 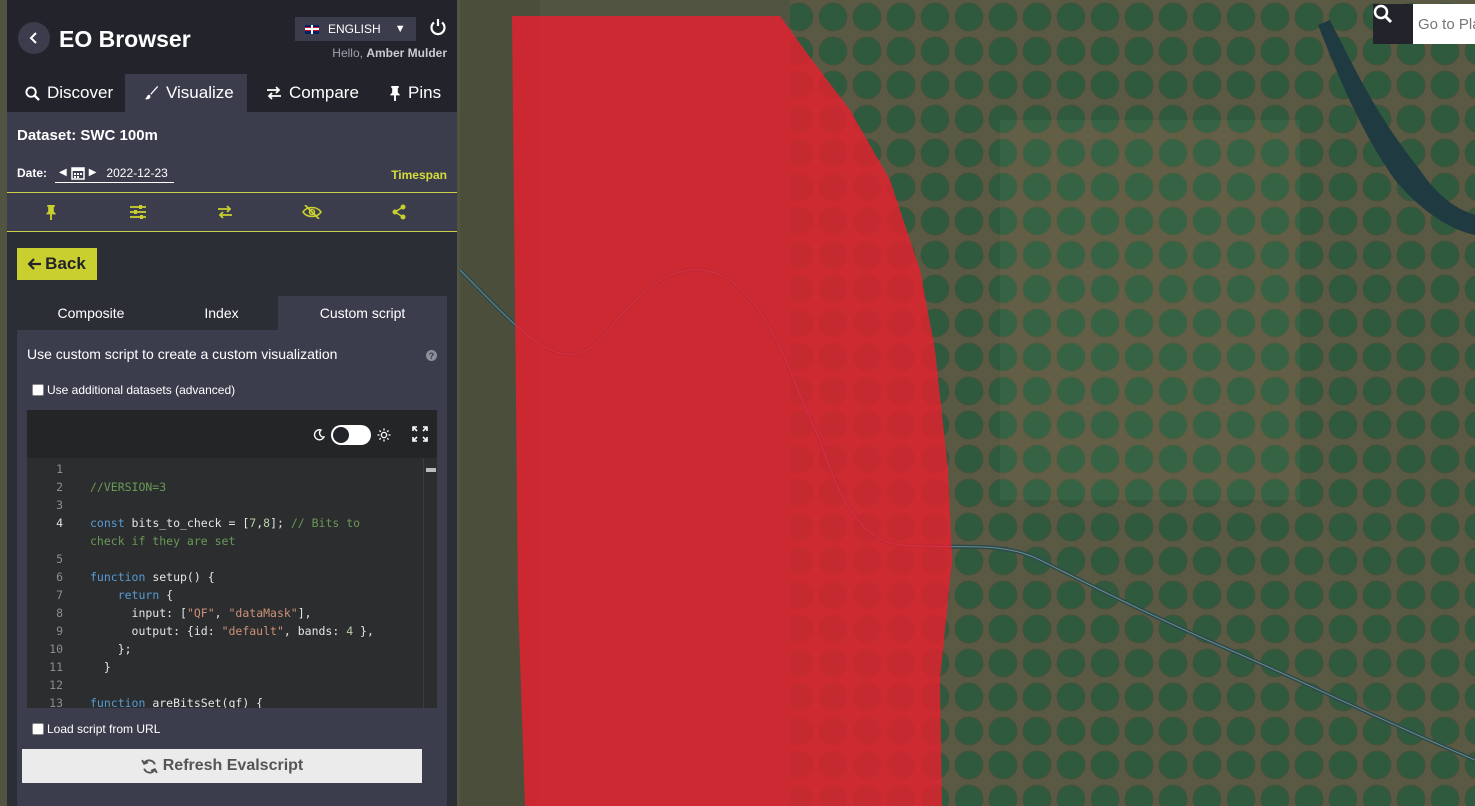 What do you see at coordinates (384, 435) in the screenshot?
I see `sun-icon` at bounding box center [384, 435].